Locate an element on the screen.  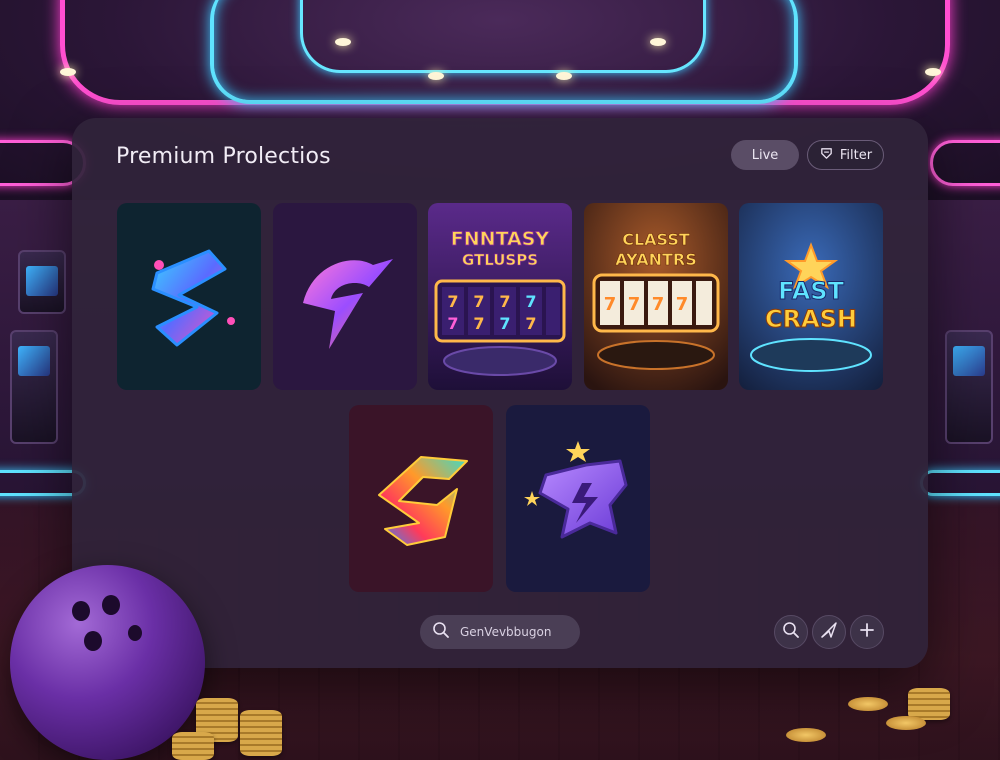
game-tile-fast-crash: FAST CRASH is located at coordinates (811, 296).